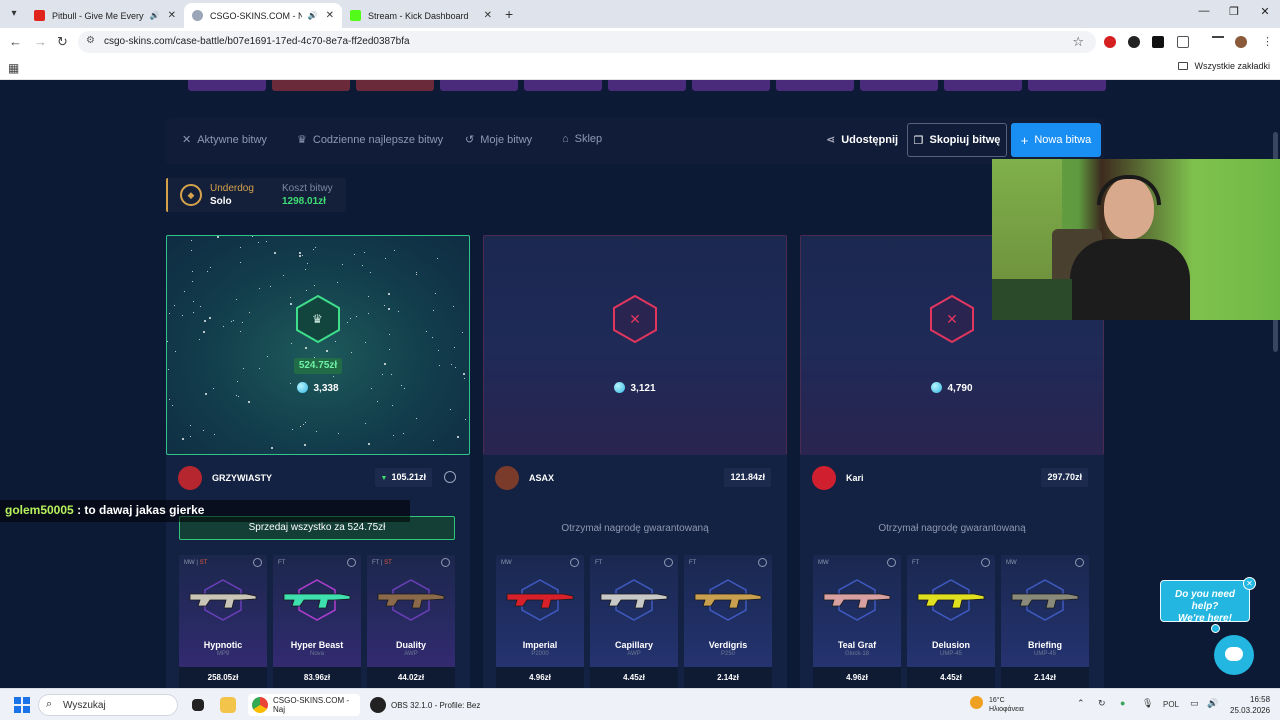  Describe the element at coordinates (90, 40) in the screenshot. I see `site-info-icon: ⚙` at that location.